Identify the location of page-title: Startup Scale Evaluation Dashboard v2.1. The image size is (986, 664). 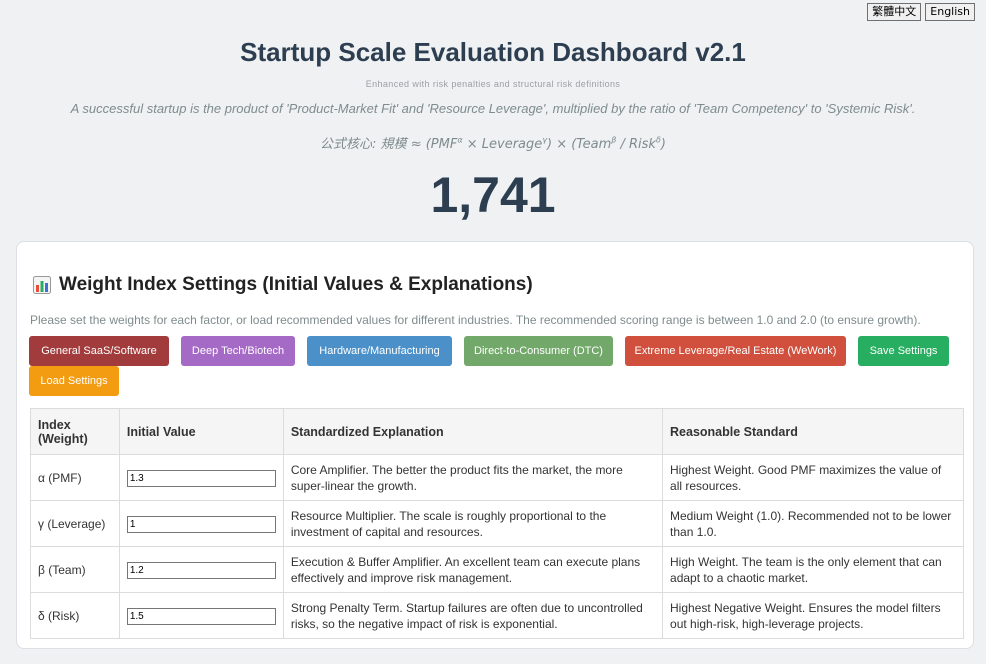
(493, 52).